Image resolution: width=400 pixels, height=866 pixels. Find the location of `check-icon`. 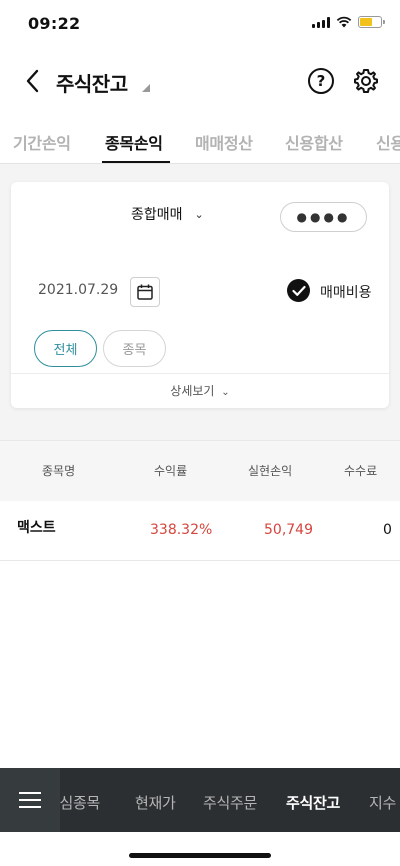

check-icon is located at coordinates (298, 290).